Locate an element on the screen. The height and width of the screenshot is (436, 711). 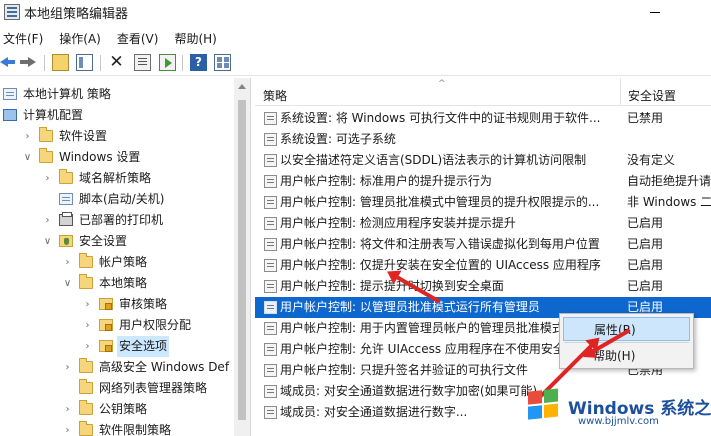
tree-item: ∨ Windows 设置 is located at coordinates (116, 157).